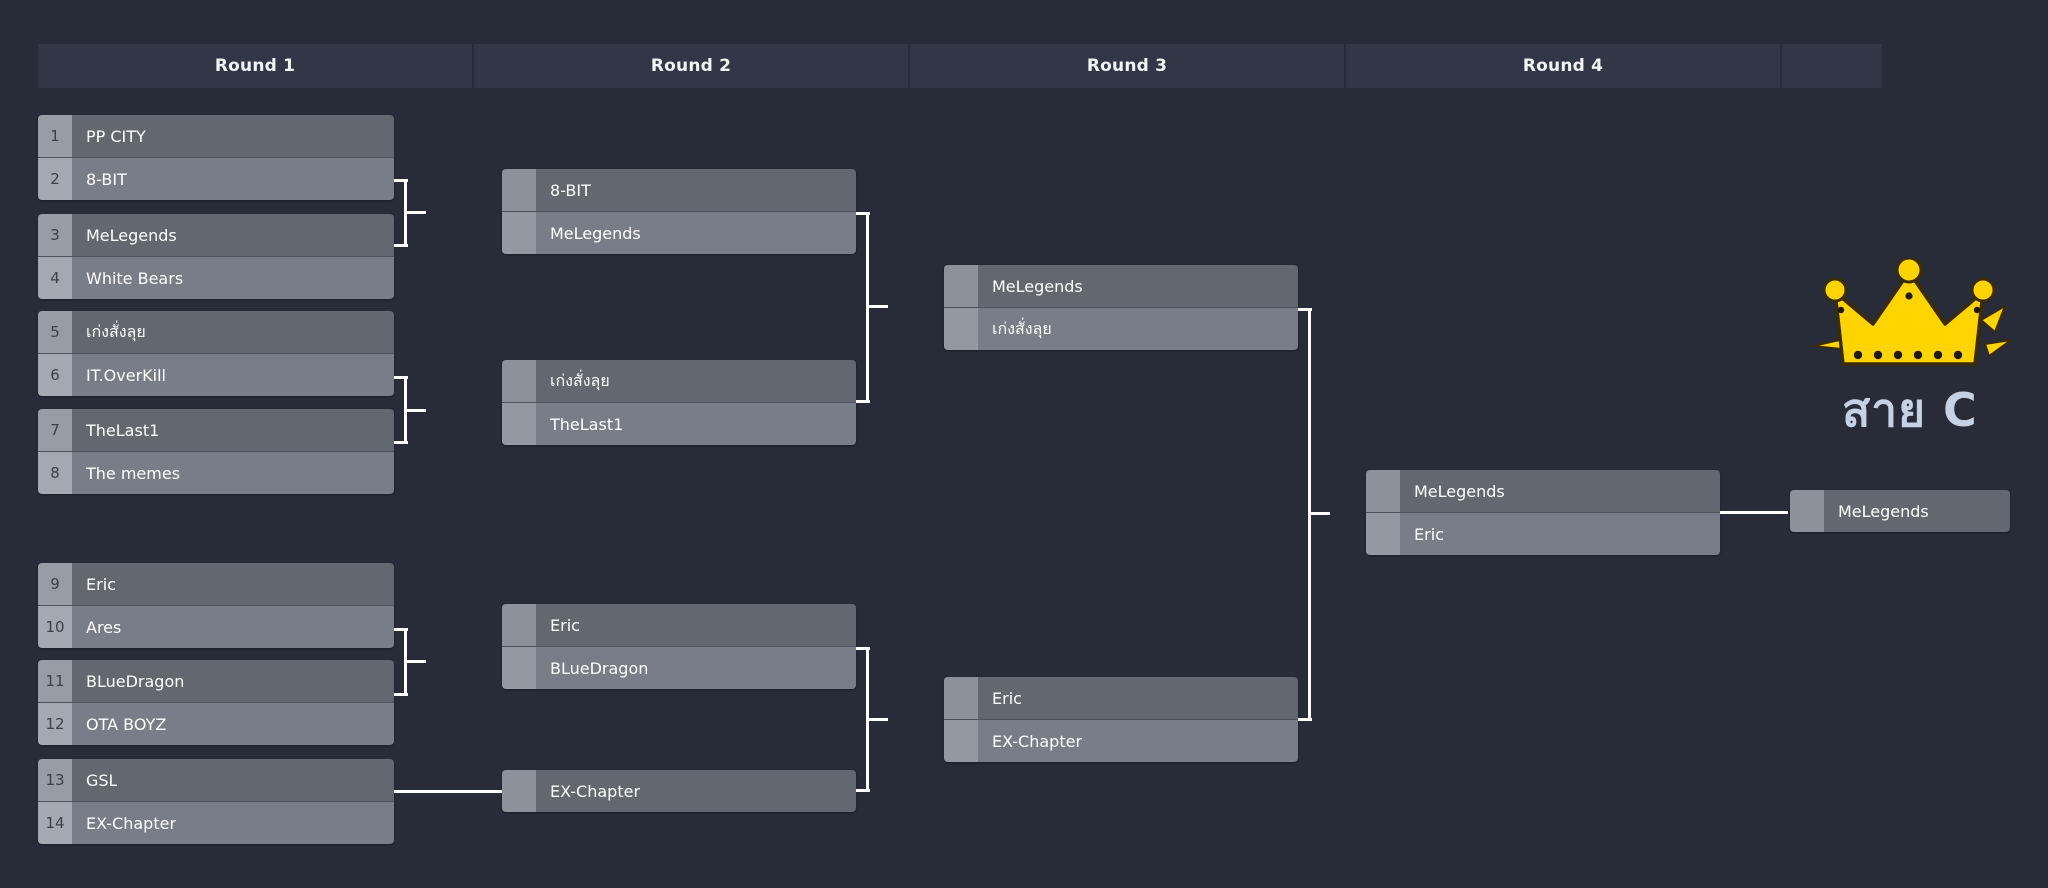  I want to click on match-r3-1: MeLegends เก่งสั่งลุย, so click(1121, 307).